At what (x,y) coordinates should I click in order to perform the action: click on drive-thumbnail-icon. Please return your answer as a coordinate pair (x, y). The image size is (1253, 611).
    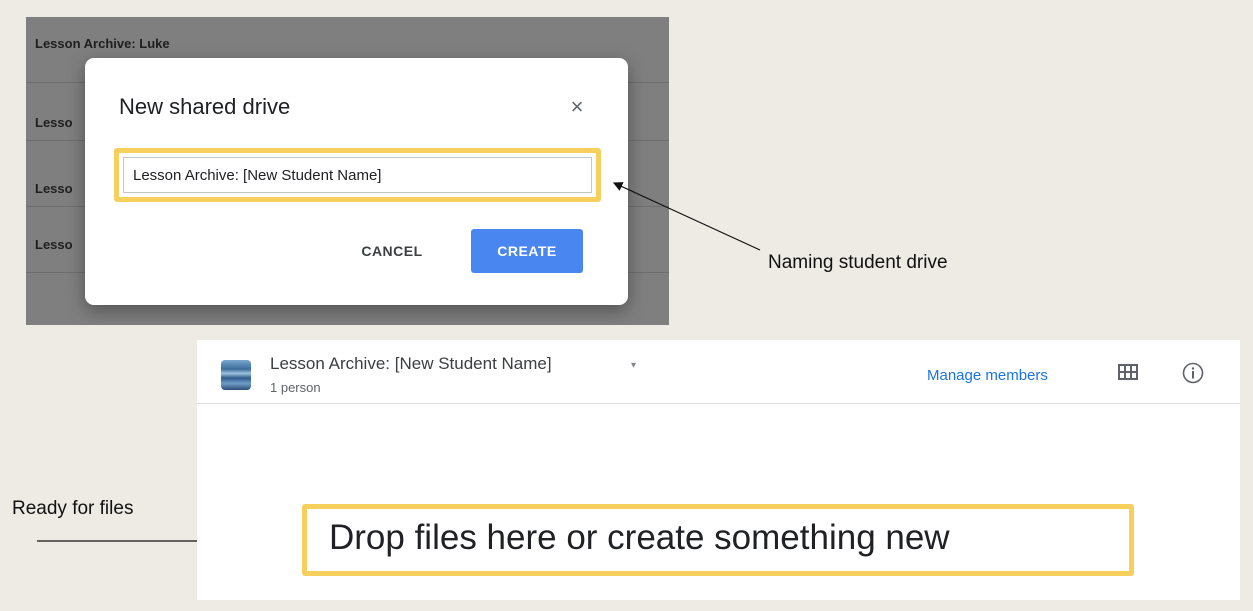
    Looking at the image, I should click on (236, 375).